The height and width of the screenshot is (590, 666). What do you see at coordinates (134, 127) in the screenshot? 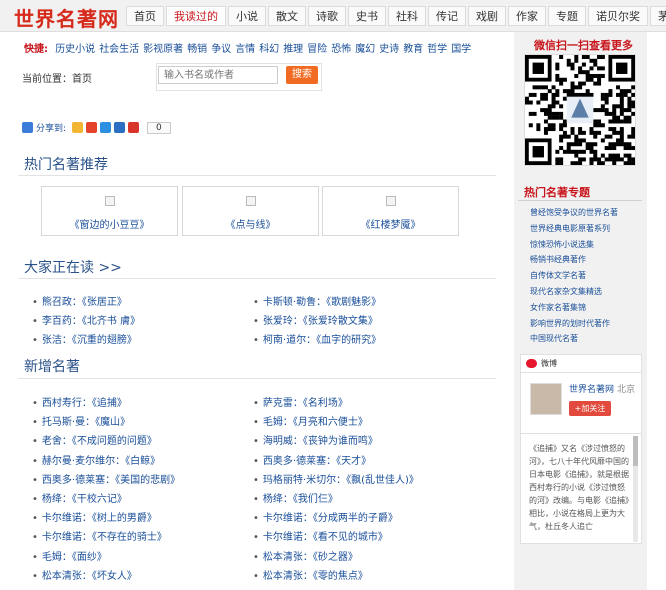
I see `kaixin-icon` at bounding box center [134, 127].